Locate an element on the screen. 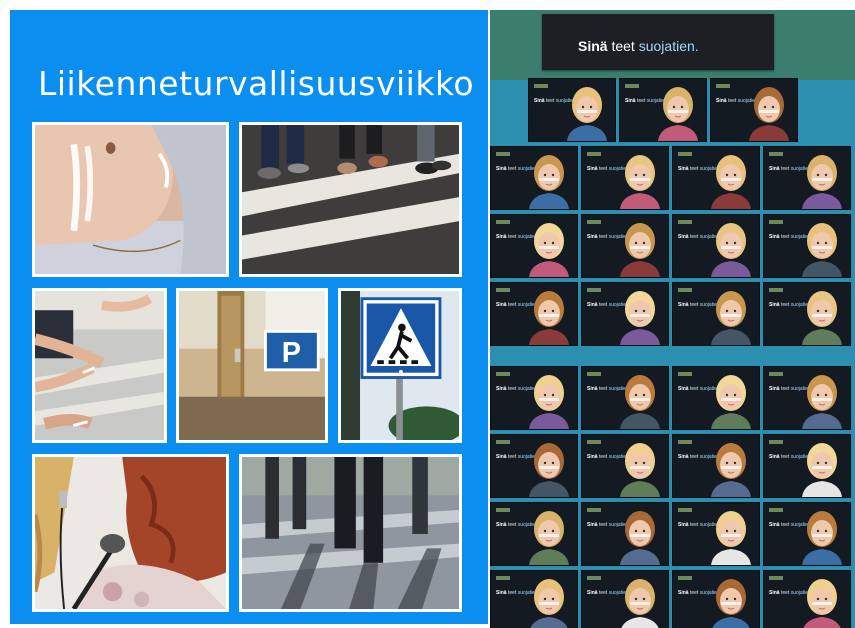 This screenshot has width=855, height=628. banner-slogan-bold: Sinä is located at coordinates (593, 46).